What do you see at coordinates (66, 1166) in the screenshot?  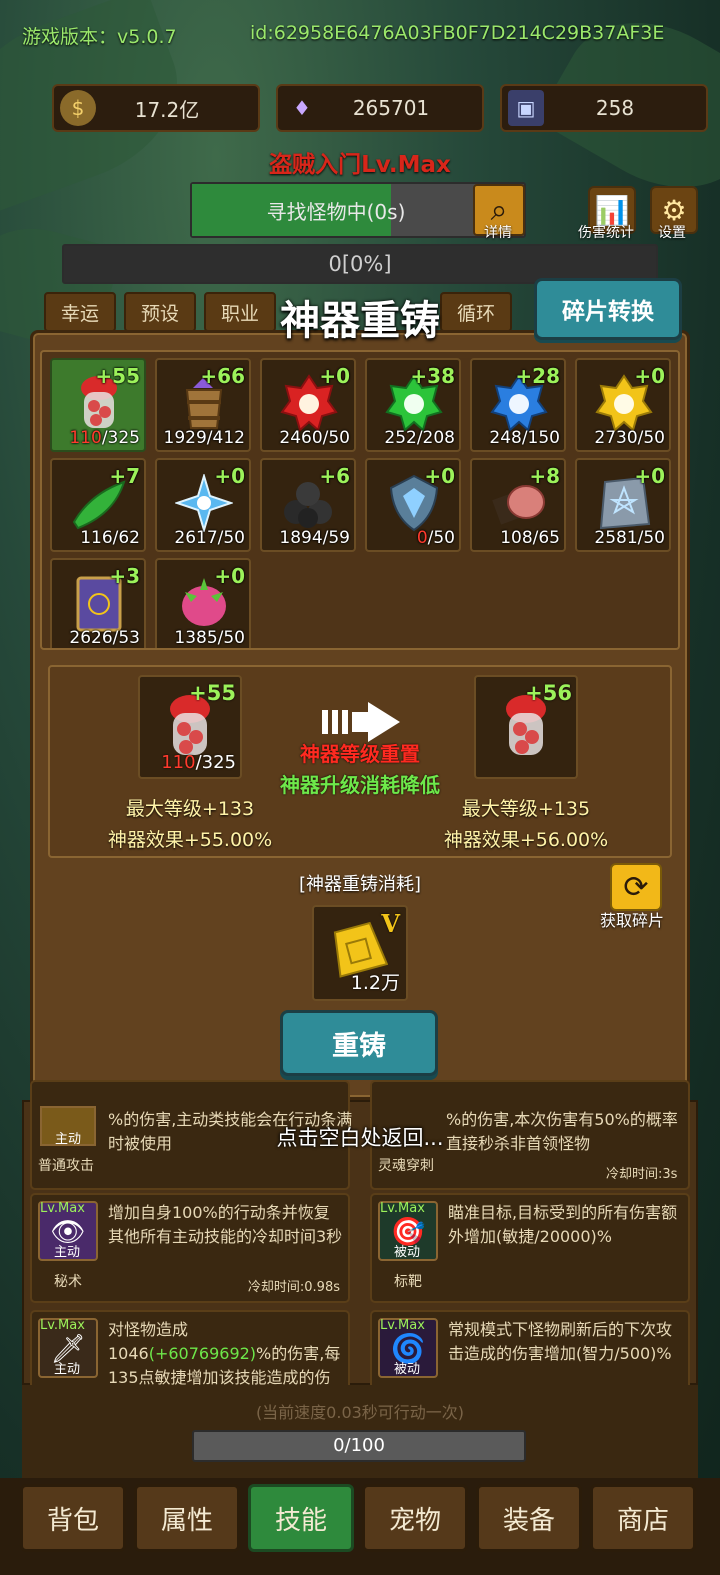 I see `skill-name: 普通攻击` at bounding box center [66, 1166].